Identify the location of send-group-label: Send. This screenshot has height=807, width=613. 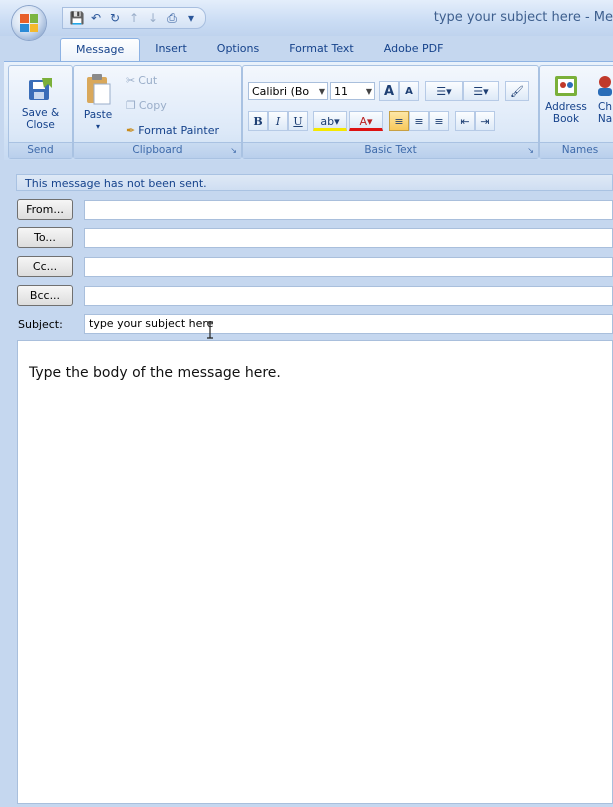
(40, 150).